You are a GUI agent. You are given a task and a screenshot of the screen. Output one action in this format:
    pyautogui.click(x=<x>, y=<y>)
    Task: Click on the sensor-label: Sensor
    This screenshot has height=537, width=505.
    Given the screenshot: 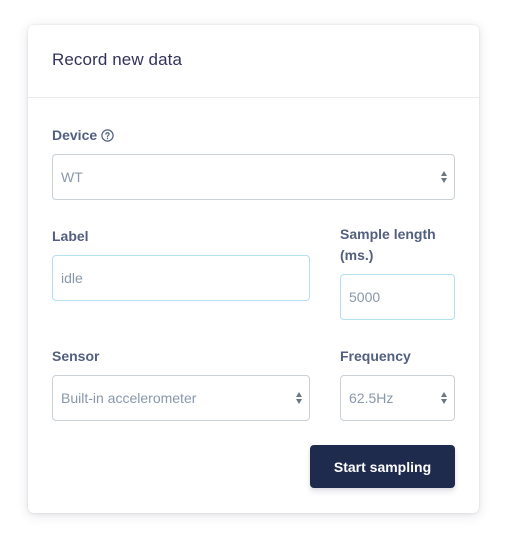 What is the action you would take?
    pyautogui.click(x=76, y=356)
    